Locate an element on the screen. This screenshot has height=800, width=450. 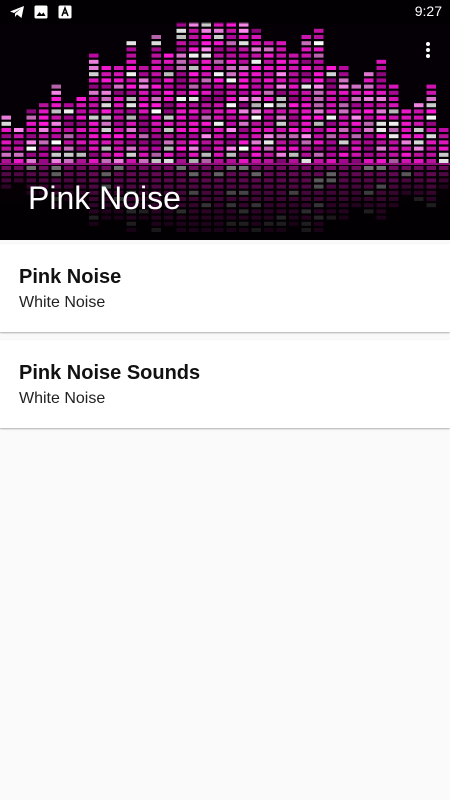
list-item: Pink Noise Sounds White Noise is located at coordinates (225, 384).